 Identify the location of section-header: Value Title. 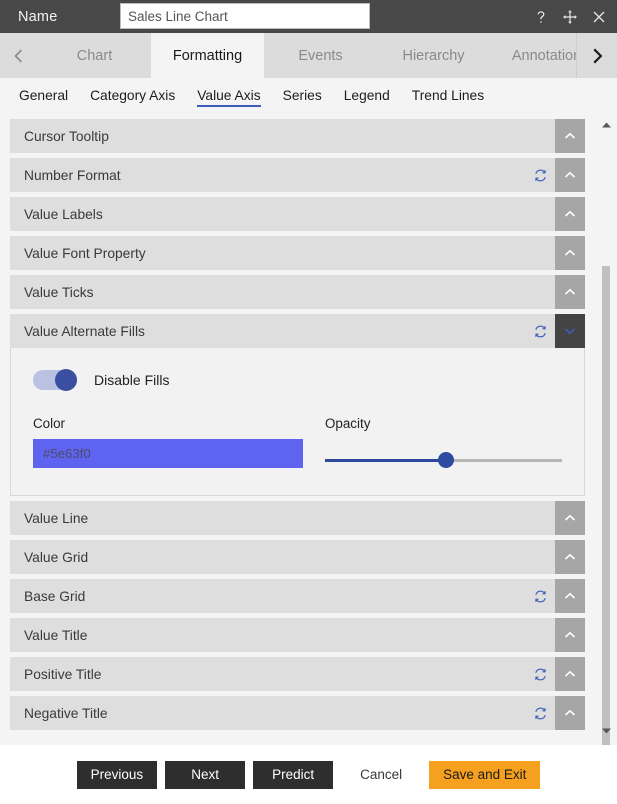
(297, 635).